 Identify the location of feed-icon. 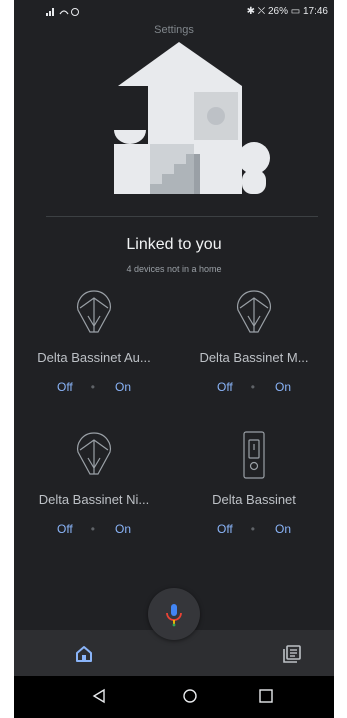
(292, 654).